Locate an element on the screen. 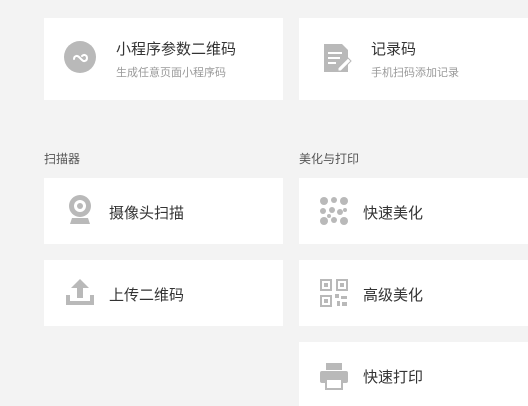 This screenshot has height=406, width=528. upload-qr-title: 上传二维码 is located at coordinates (147, 295).